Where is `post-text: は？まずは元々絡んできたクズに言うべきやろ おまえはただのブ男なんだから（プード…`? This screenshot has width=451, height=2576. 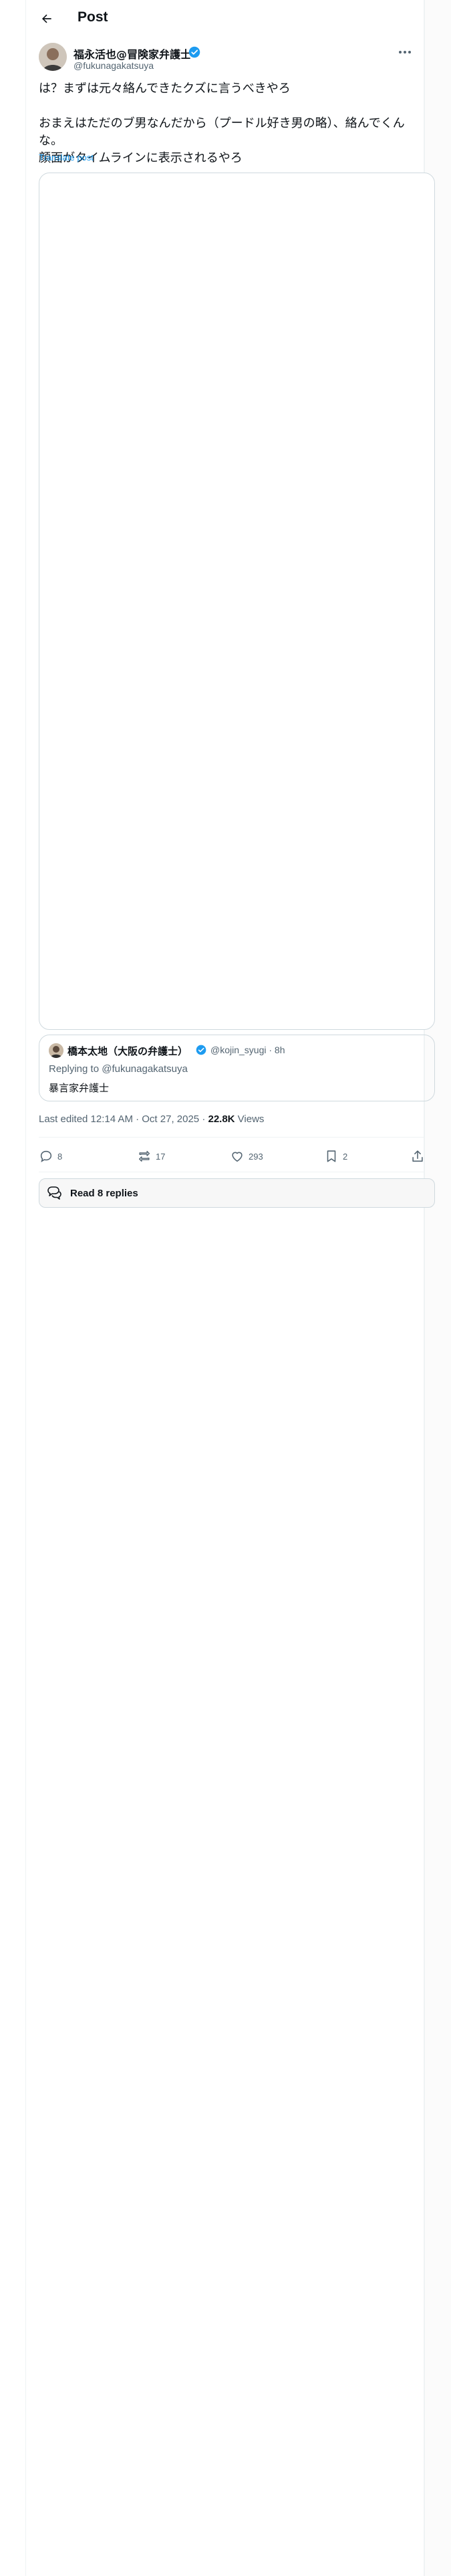 post-text: は？まずは元々絡んできたクズに言うべきやろ おまえはただのブ男なんだから（プード… is located at coordinates (226, 124).